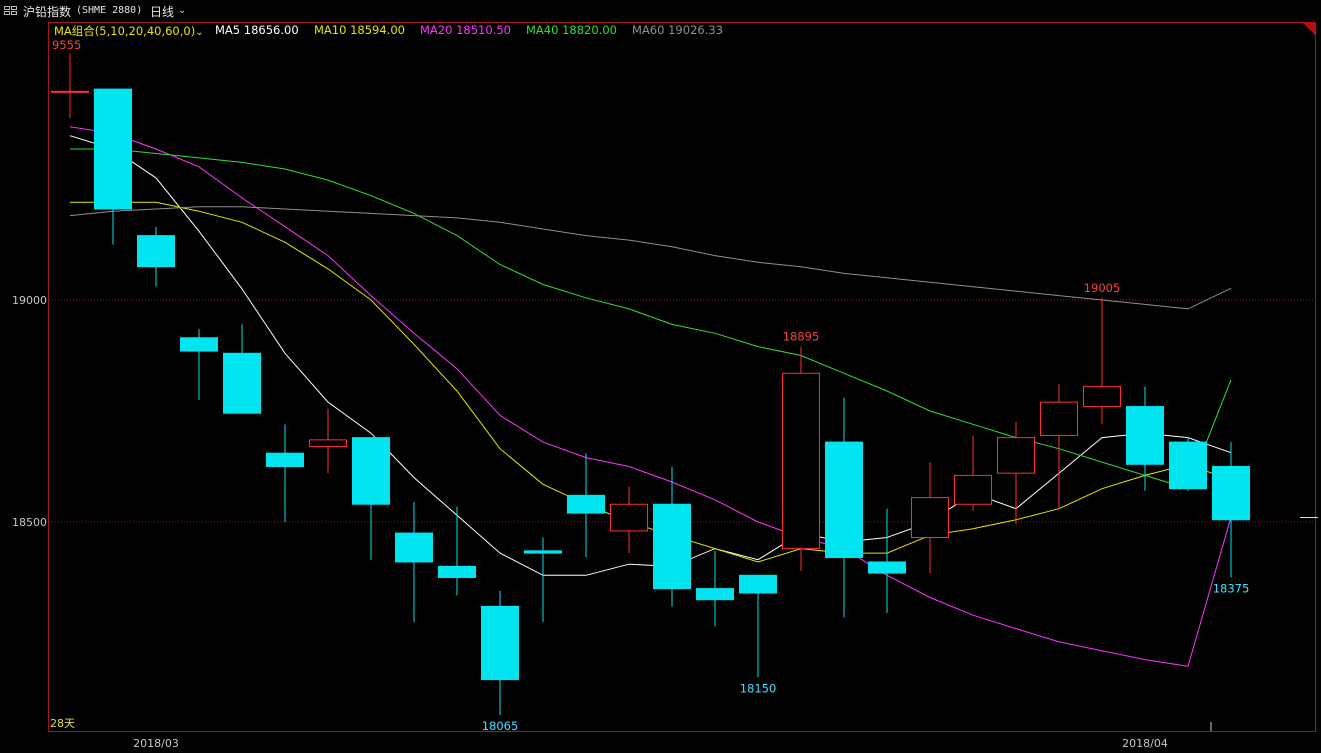  What do you see at coordinates (650, 258) in the screenshot?
I see `ma-line-ma60` at bounding box center [650, 258].